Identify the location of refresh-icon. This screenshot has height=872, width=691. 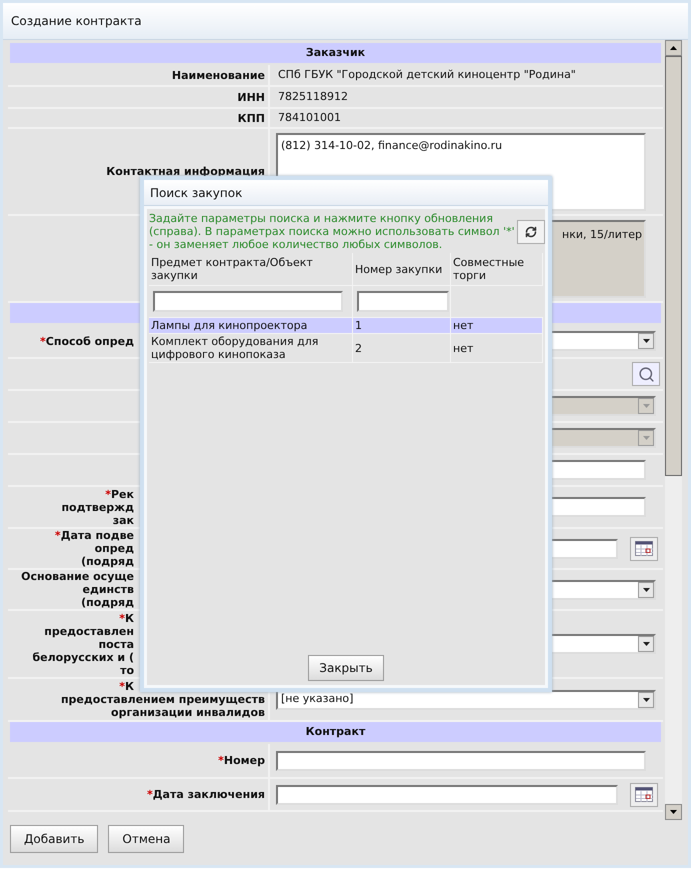
(531, 232).